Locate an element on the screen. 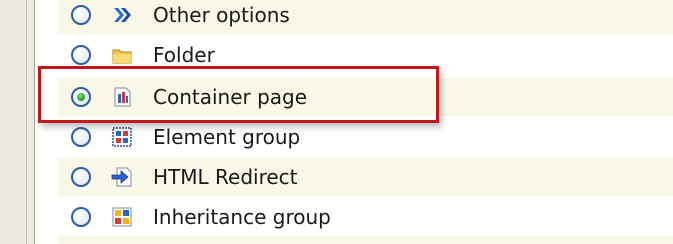 This screenshot has height=244, width=673. container-page-icon is located at coordinates (122, 97).